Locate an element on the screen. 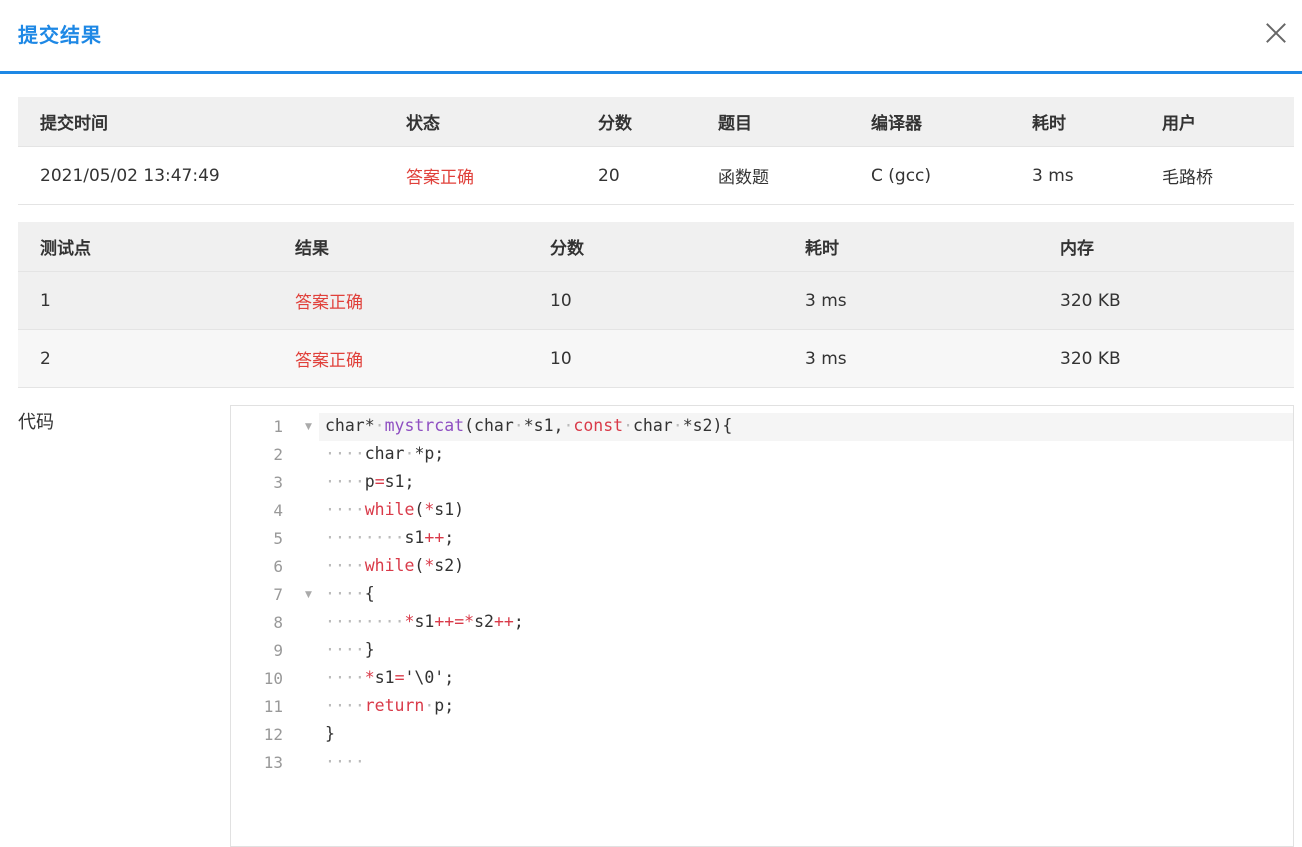 This screenshot has width=1302, height=847. line-number: 4 is located at coordinates (278, 510).